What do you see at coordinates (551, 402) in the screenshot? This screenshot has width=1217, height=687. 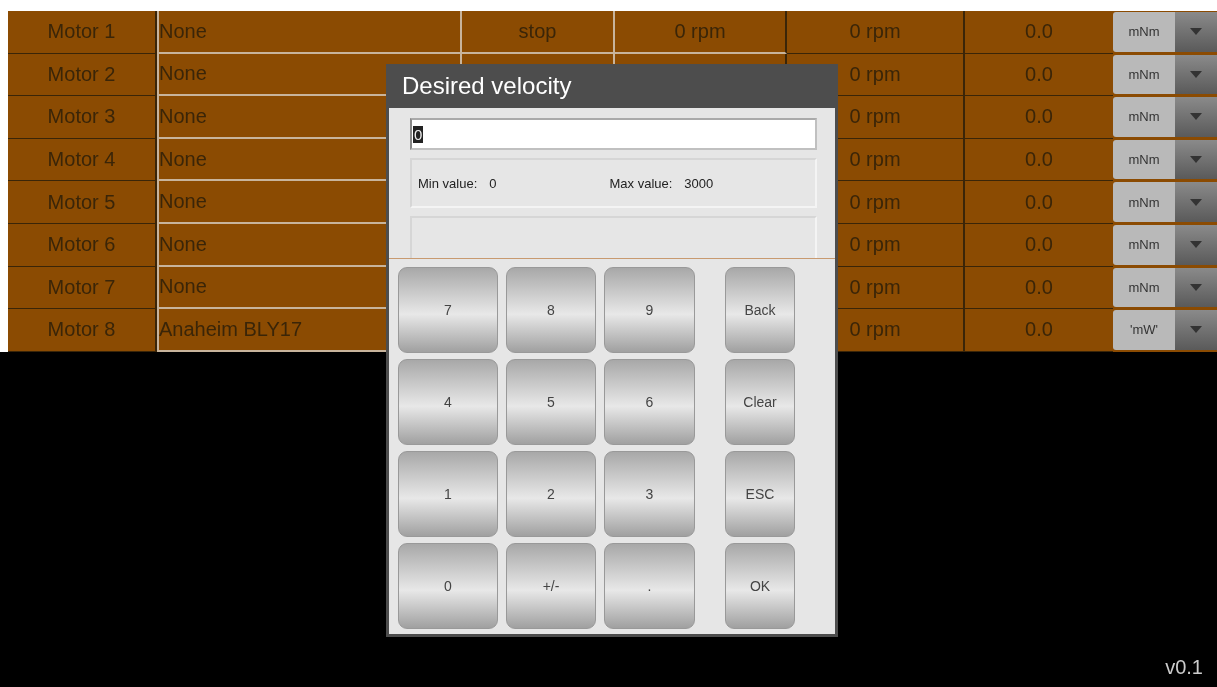 I see `keypad-key: 5` at bounding box center [551, 402].